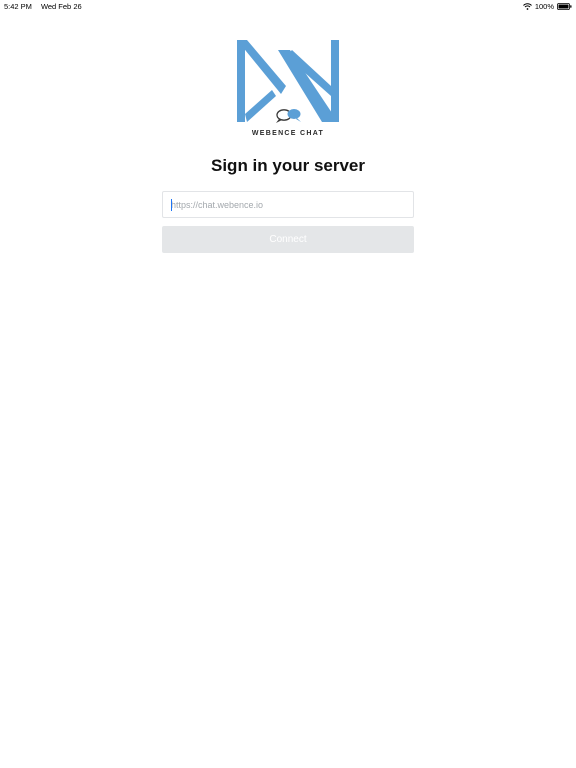 This screenshot has height=768, width=576. I want to click on connect-button: Connect, so click(288, 239).